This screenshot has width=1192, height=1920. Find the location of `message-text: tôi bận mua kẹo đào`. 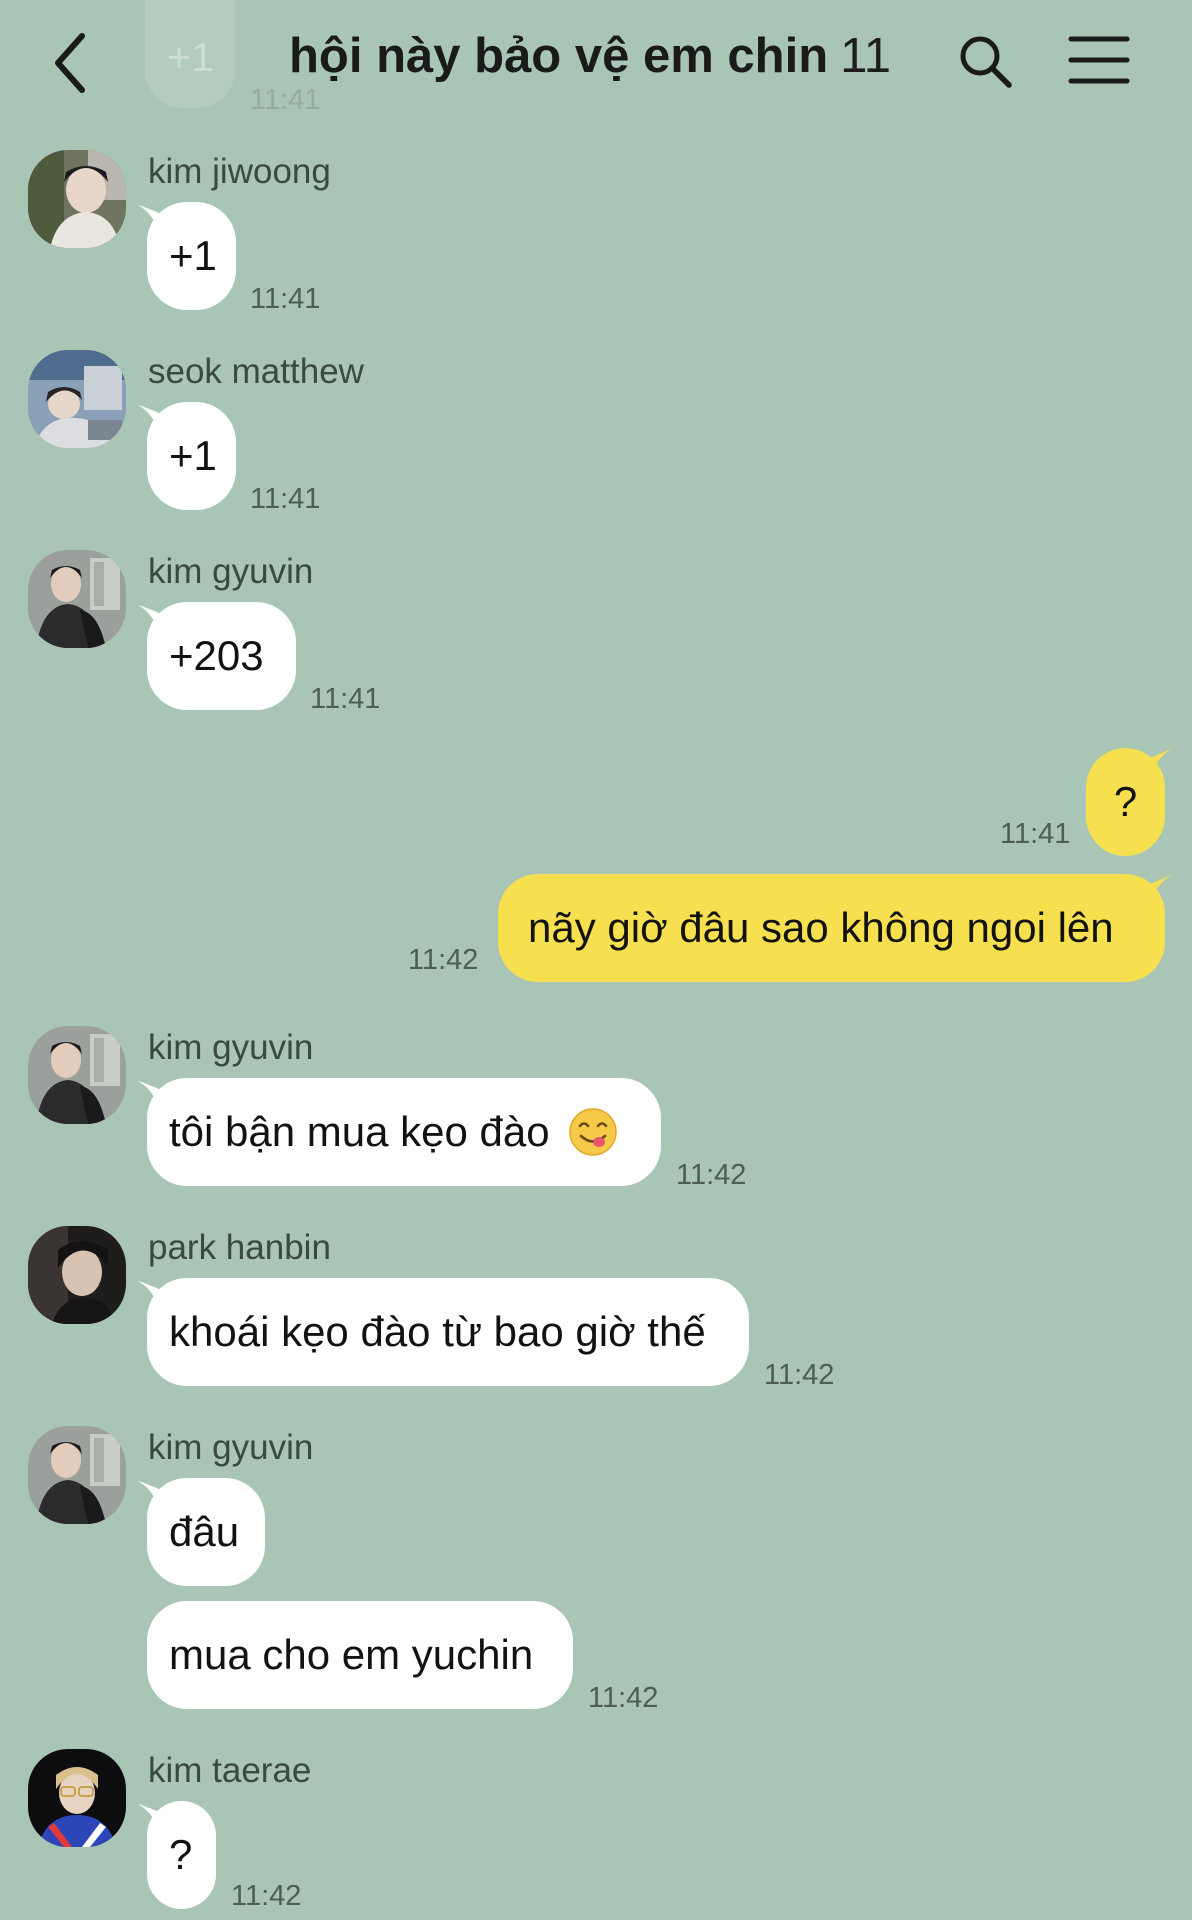

message-text: tôi bận mua kẹo đào is located at coordinates (359, 1131).